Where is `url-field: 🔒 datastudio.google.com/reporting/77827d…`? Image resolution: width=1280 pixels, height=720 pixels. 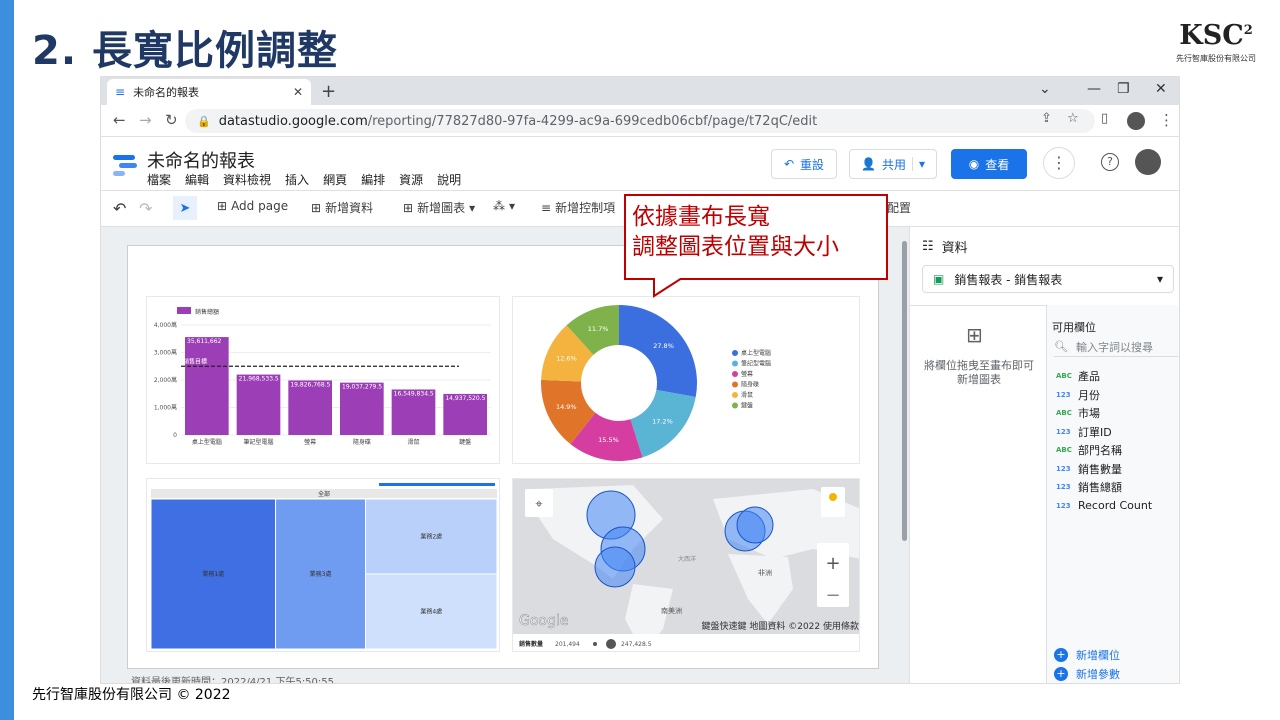 url-field: 🔒 datastudio.google.com/reporting/77827d… is located at coordinates (640, 121).